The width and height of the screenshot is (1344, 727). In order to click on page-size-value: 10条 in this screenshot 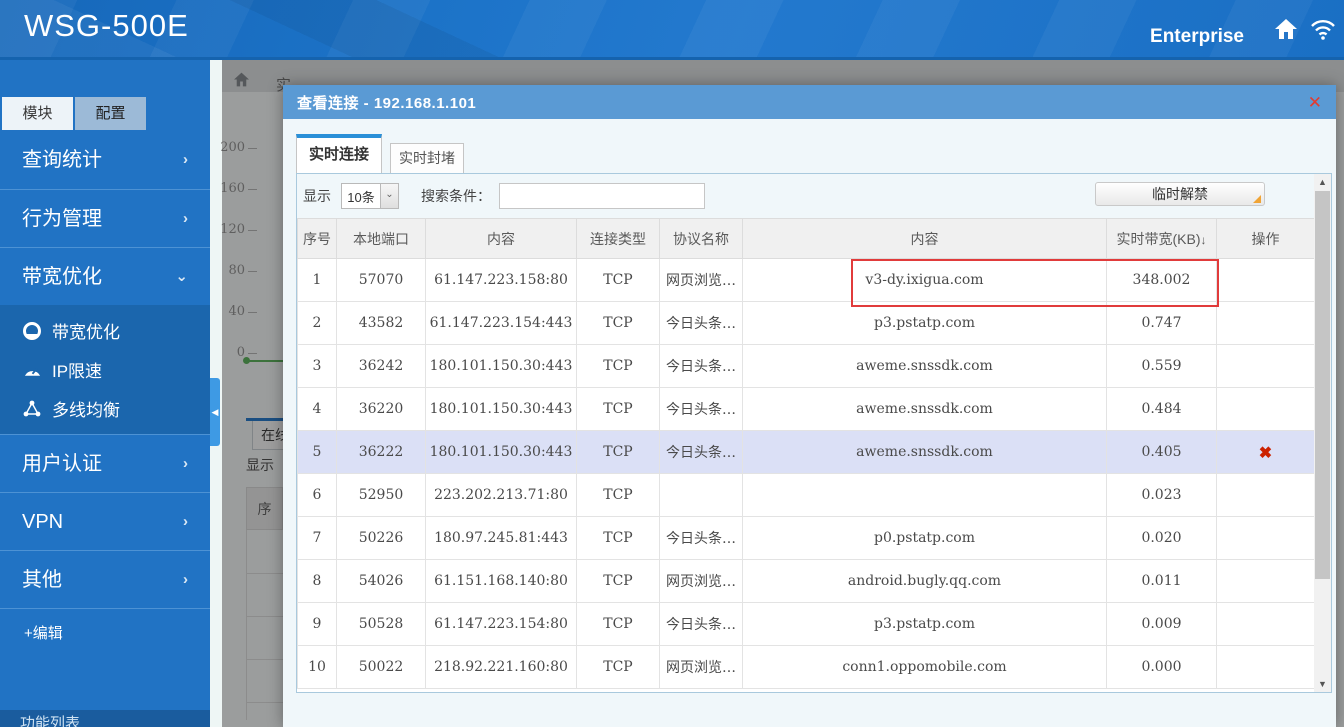, I will do `click(361, 197)`.